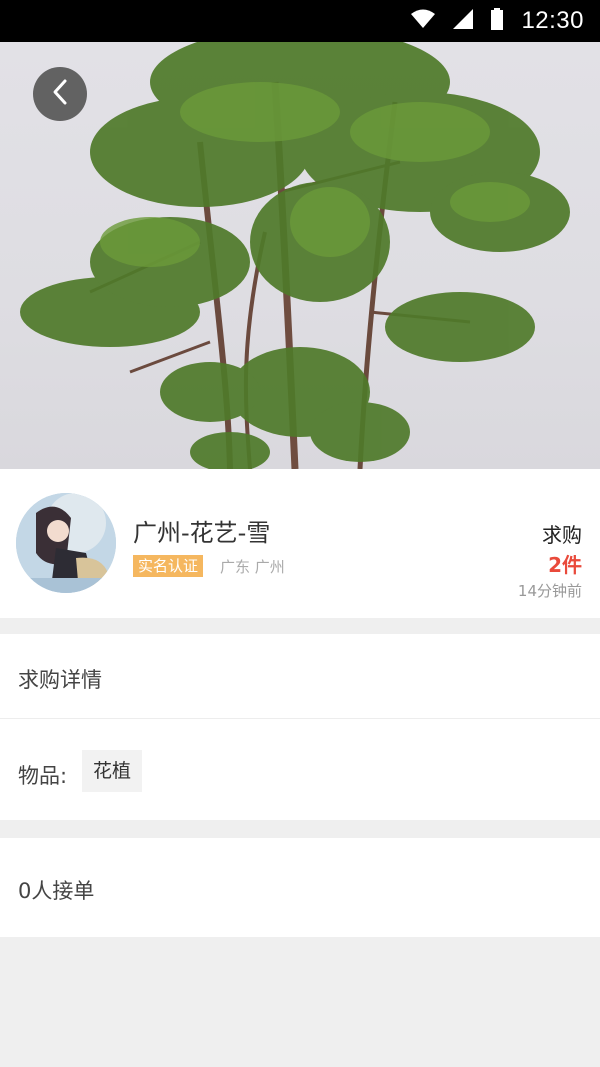 The image size is (600, 1067). I want to click on wifi-icon, so click(423, 21).